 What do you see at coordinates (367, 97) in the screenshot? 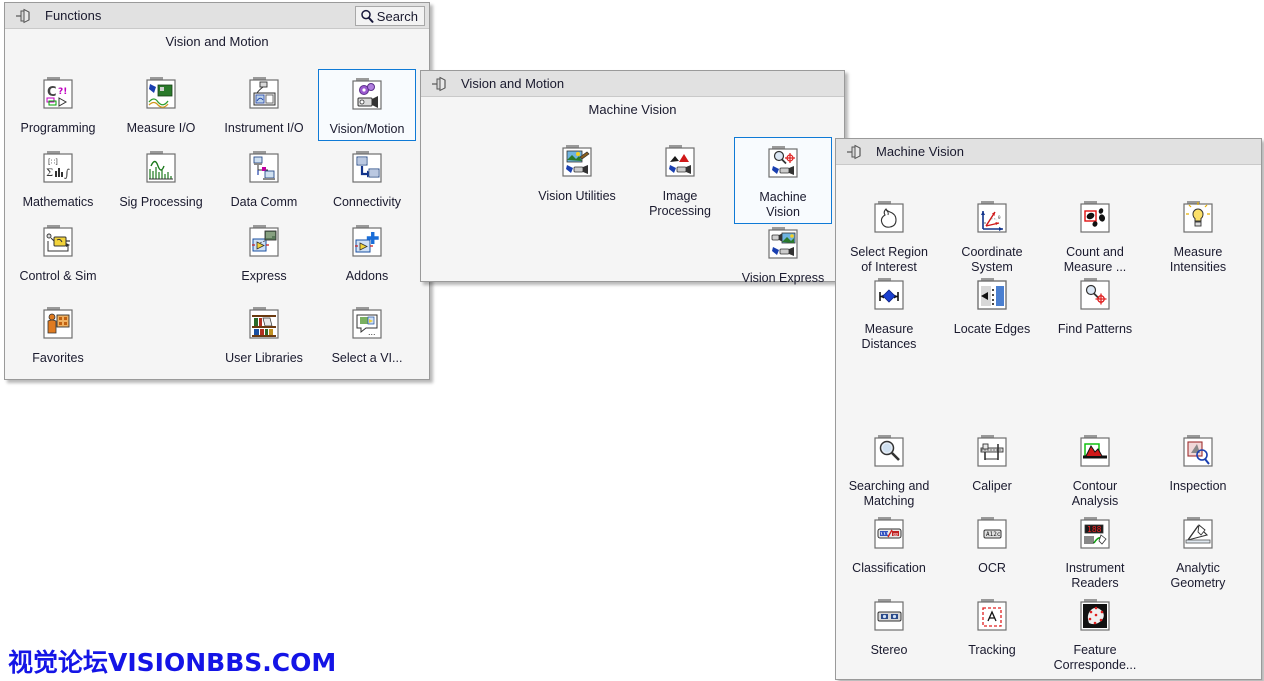
I see `vision-motion-folder-icon` at bounding box center [367, 97].